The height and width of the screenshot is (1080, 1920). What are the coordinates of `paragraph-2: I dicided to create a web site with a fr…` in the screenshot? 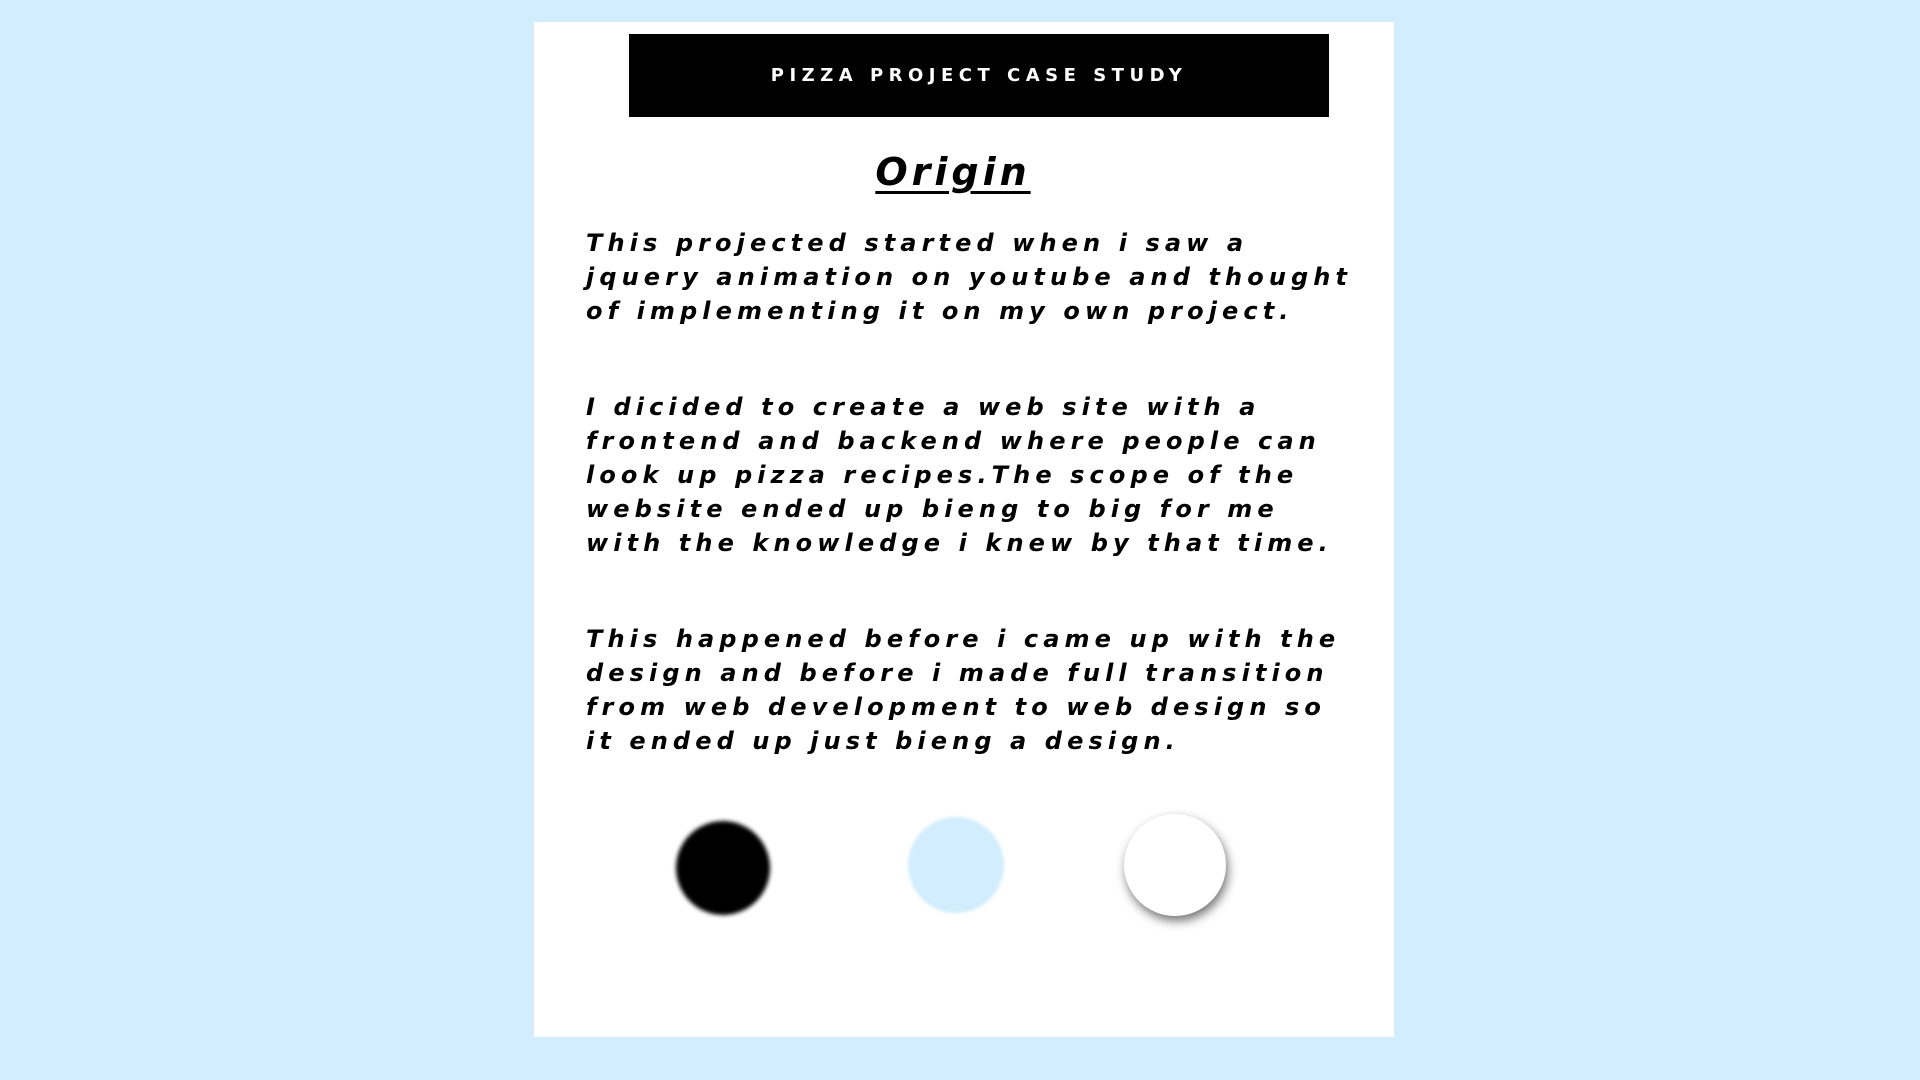 It's located at (959, 475).